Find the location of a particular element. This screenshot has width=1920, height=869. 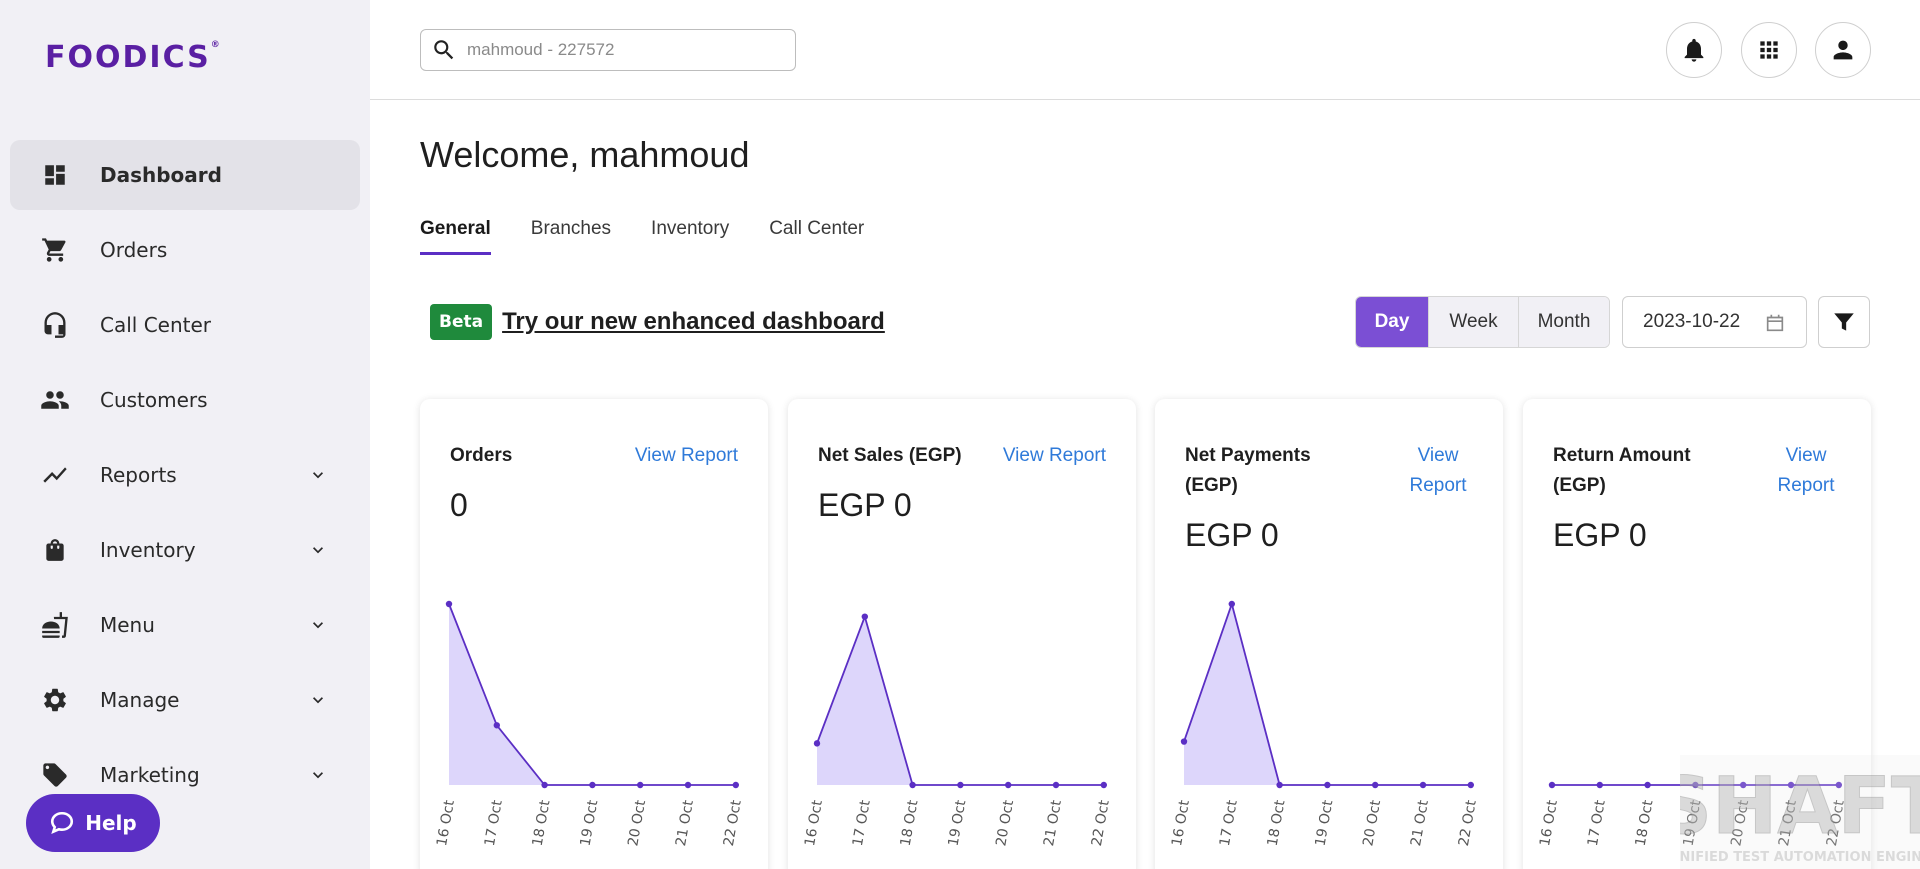

period-month-button: Month is located at coordinates (1564, 322).